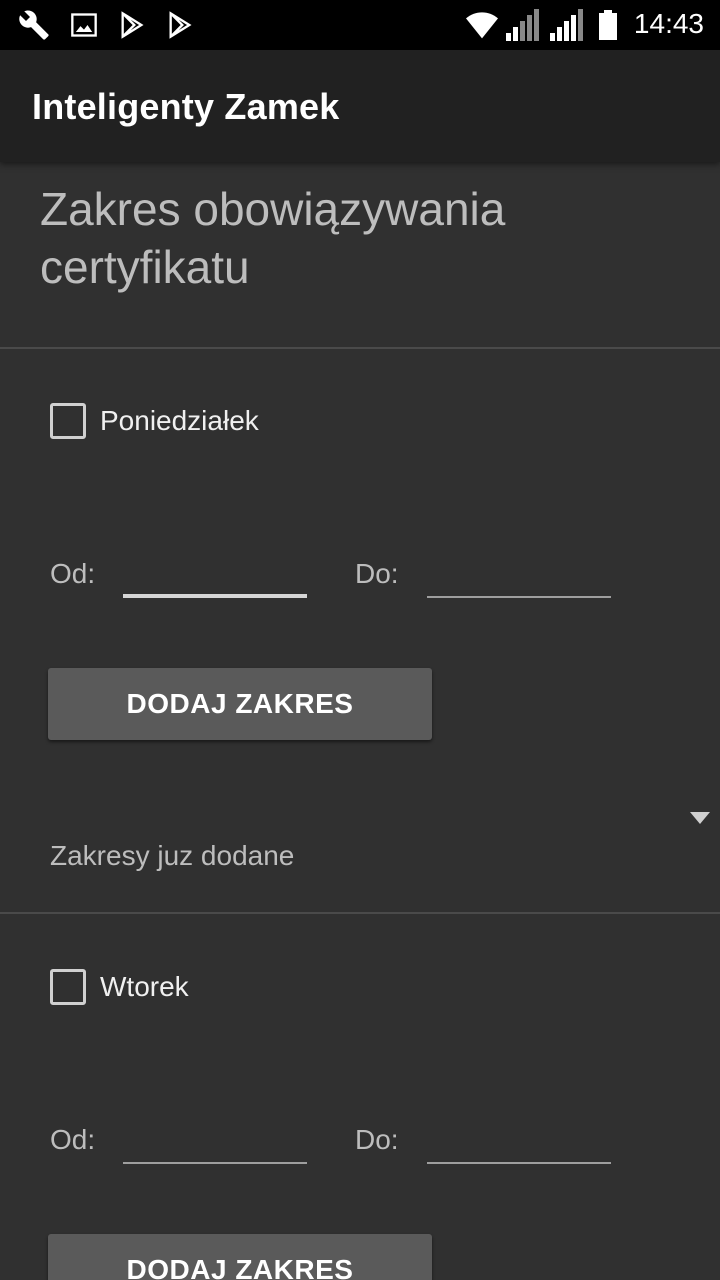 The width and height of the screenshot is (720, 1280). Describe the element at coordinates (360, 106) in the screenshot. I see `app-bar: Inteligenty Zamek` at that location.